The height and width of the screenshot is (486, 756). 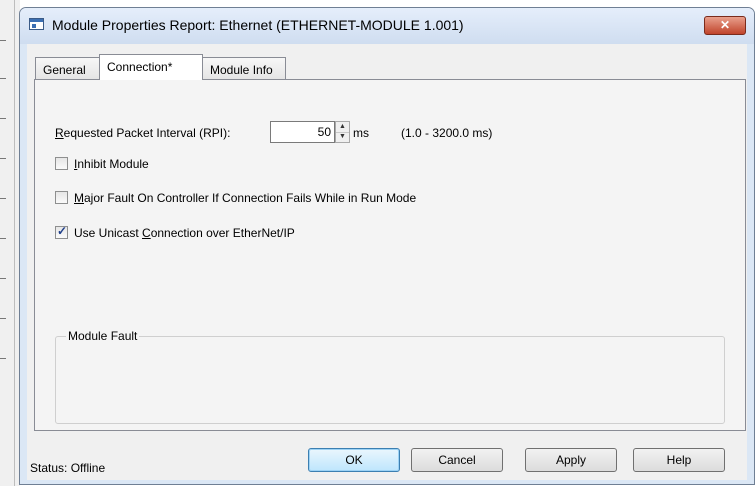 I want to click on cancel-button: Cancel, so click(x=457, y=460).